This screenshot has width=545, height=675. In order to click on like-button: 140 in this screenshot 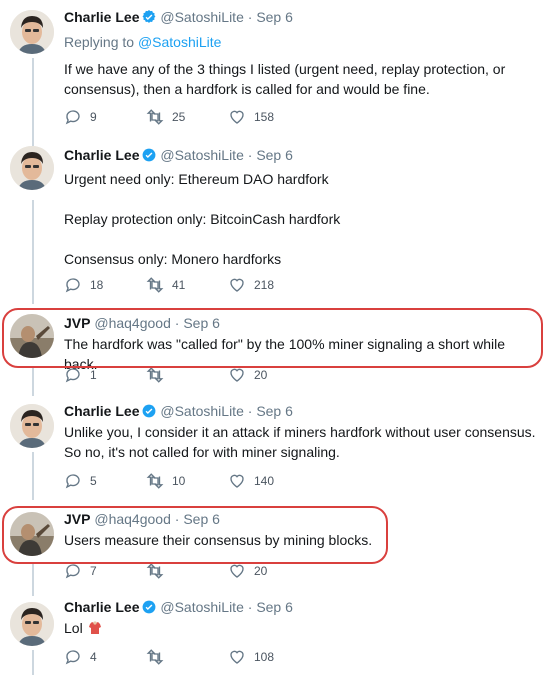, I will do `click(251, 481)`.